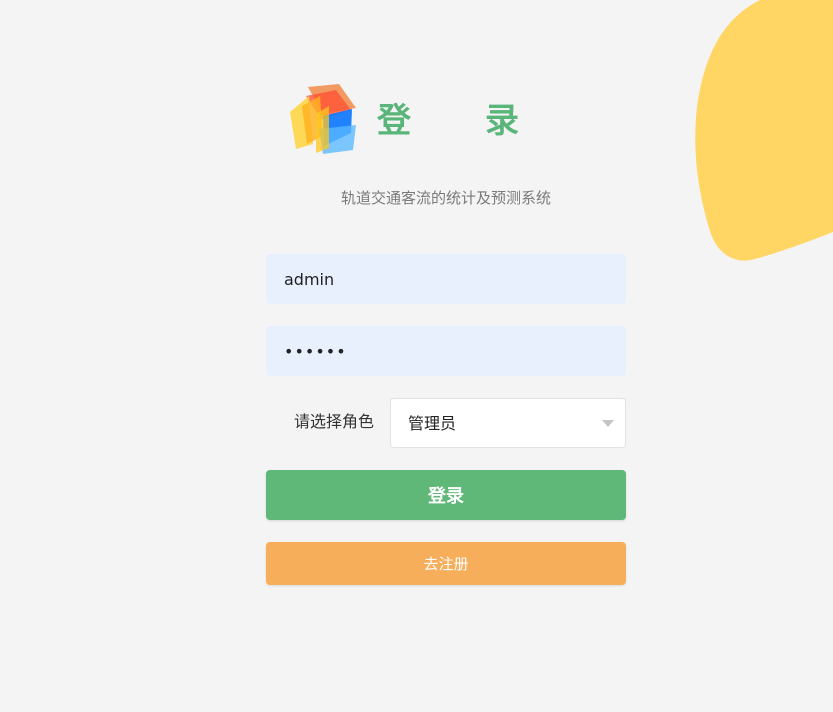 The image size is (833, 712). I want to click on role-selected-value: 管理员, so click(432, 423).